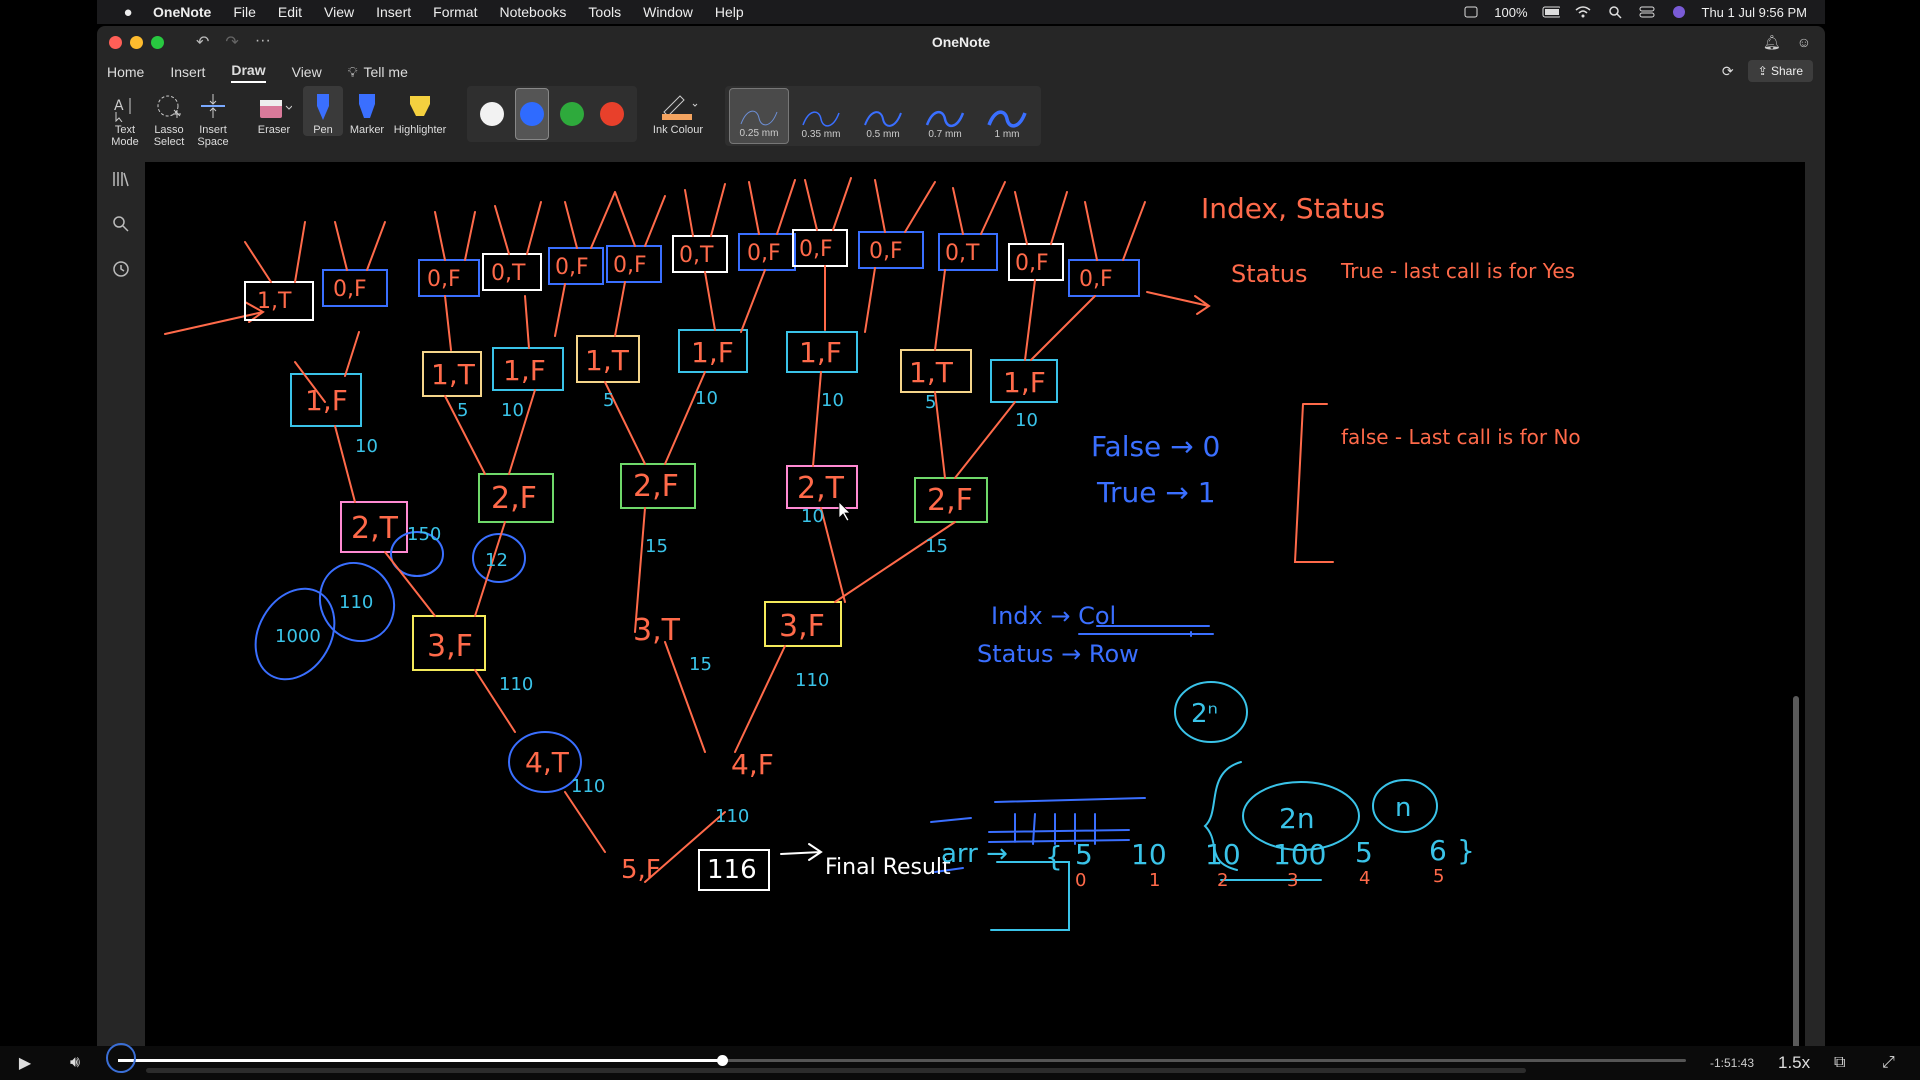 The width and height of the screenshot is (1920, 1080). Describe the element at coordinates (1364, 878) in the screenshot. I see `array-index: 4` at that location.